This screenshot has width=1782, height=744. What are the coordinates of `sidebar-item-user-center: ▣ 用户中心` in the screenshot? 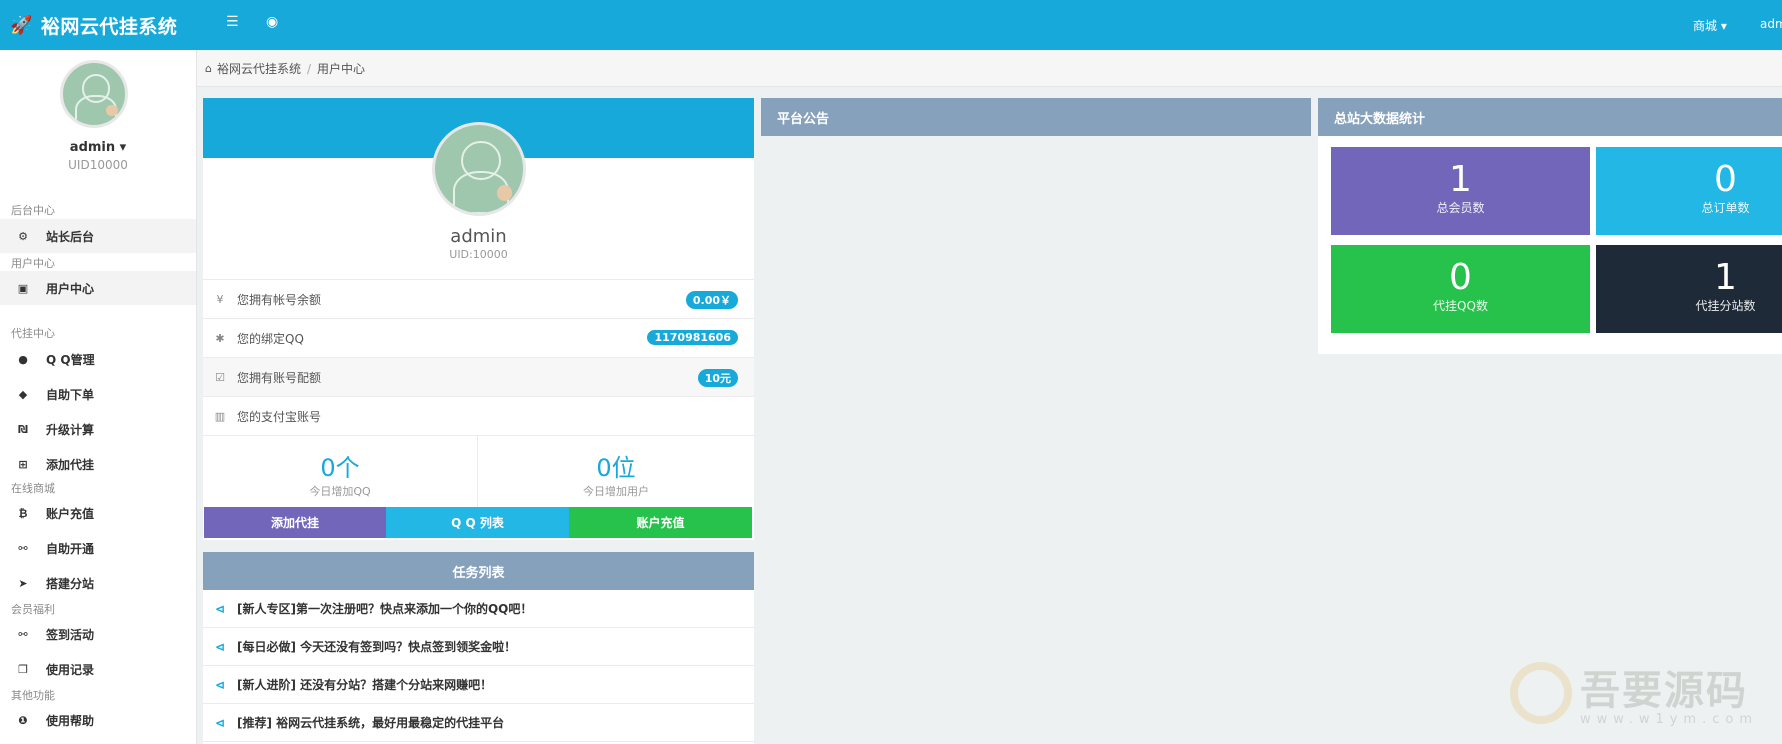 It's located at (98, 288).